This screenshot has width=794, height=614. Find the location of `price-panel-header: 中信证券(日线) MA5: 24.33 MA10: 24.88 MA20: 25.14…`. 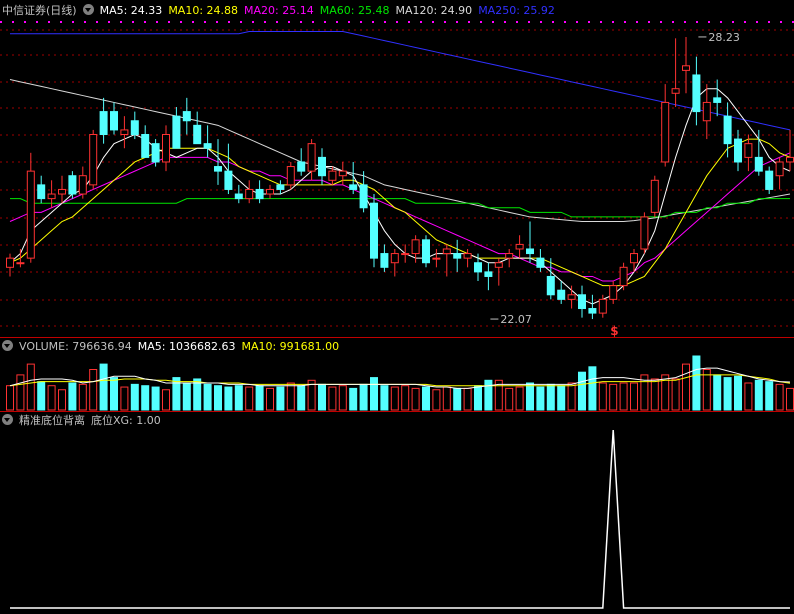

price-panel-header: 中信证券(日线) MA5: 24.33 MA10: 24.88 MA20: 25.14… is located at coordinates (281, 11).